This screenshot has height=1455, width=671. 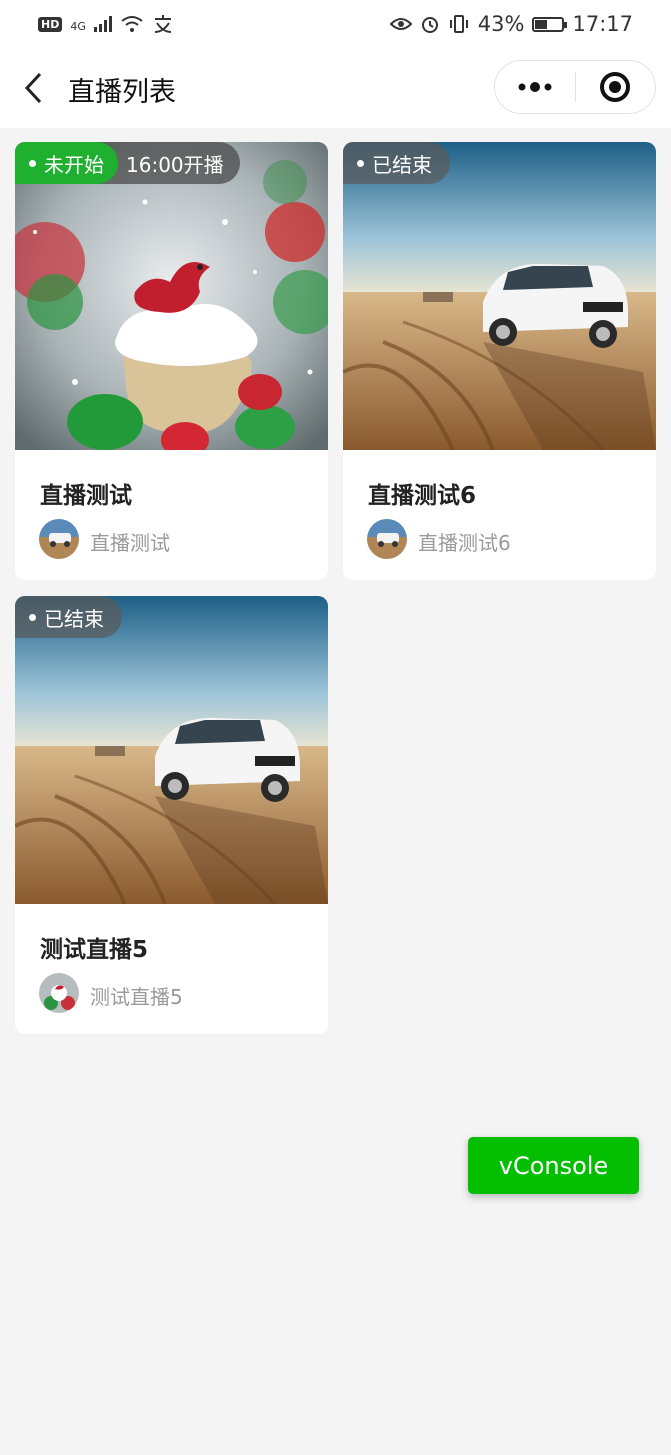 I want to click on anchor-name: 测试直播5, so click(x=136, y=997).